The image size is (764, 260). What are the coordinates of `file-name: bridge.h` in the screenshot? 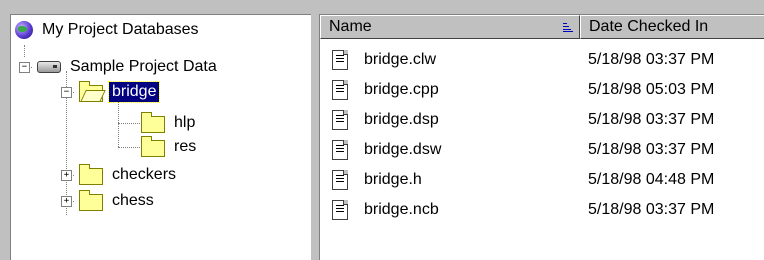 It's located at (393, 179).